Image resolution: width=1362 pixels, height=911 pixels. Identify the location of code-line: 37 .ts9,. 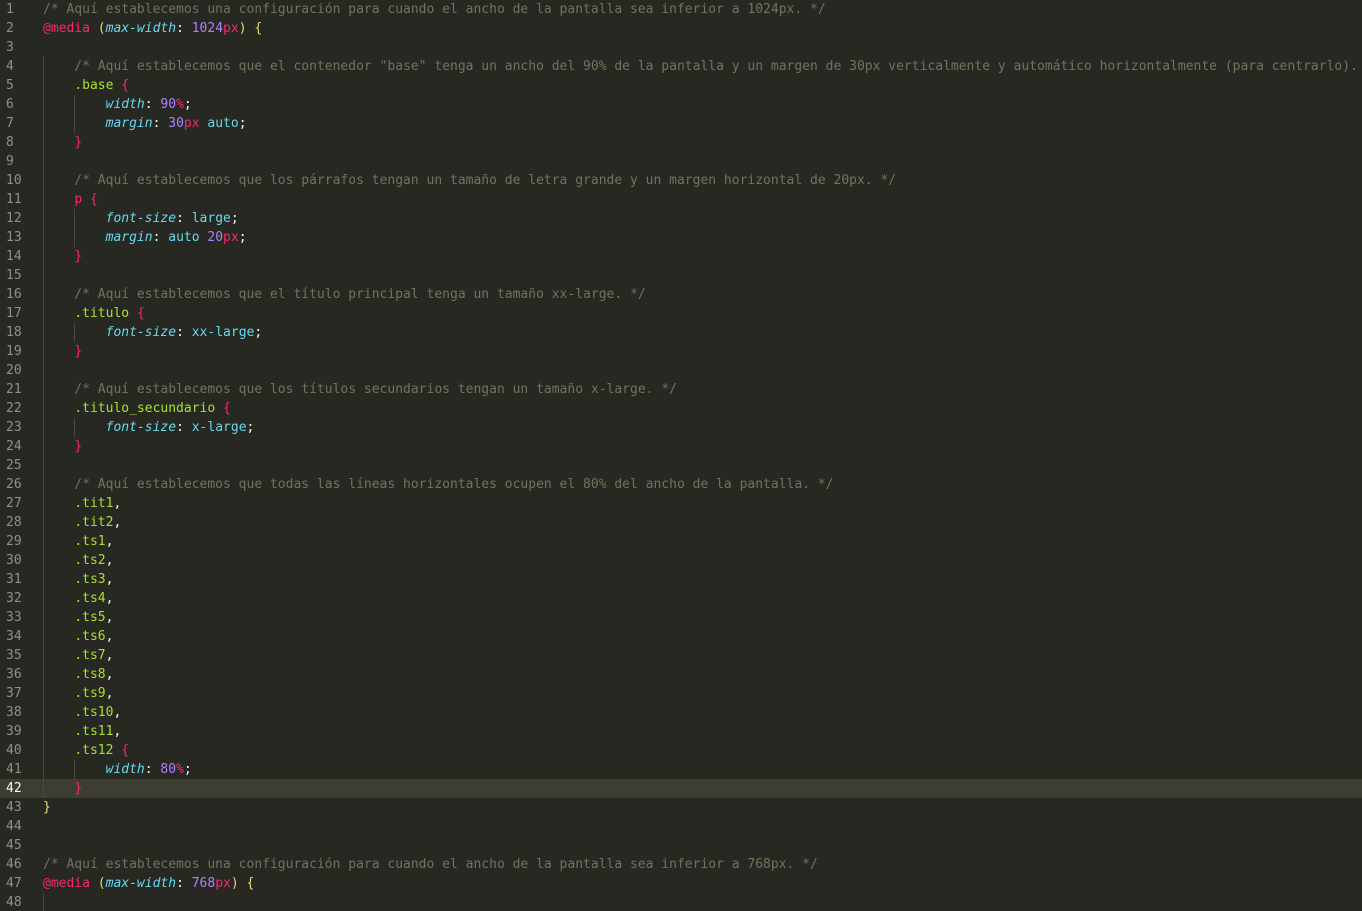
(681, 693).